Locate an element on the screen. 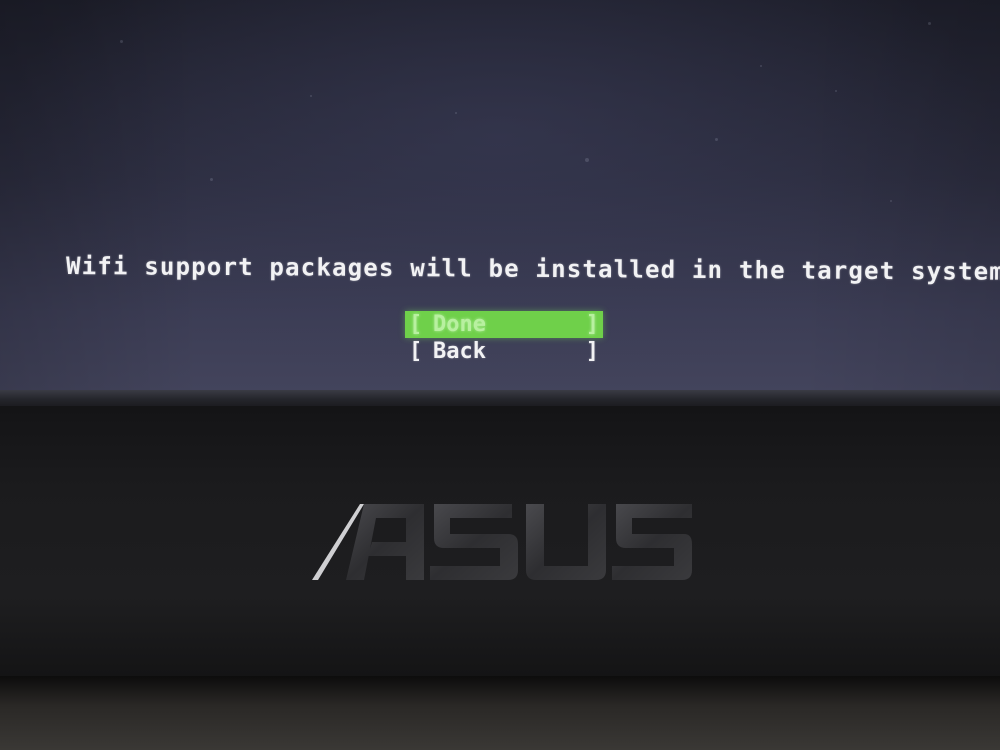 The image size is (1000, 750). desk-surface is located at coordinates (500, 713).